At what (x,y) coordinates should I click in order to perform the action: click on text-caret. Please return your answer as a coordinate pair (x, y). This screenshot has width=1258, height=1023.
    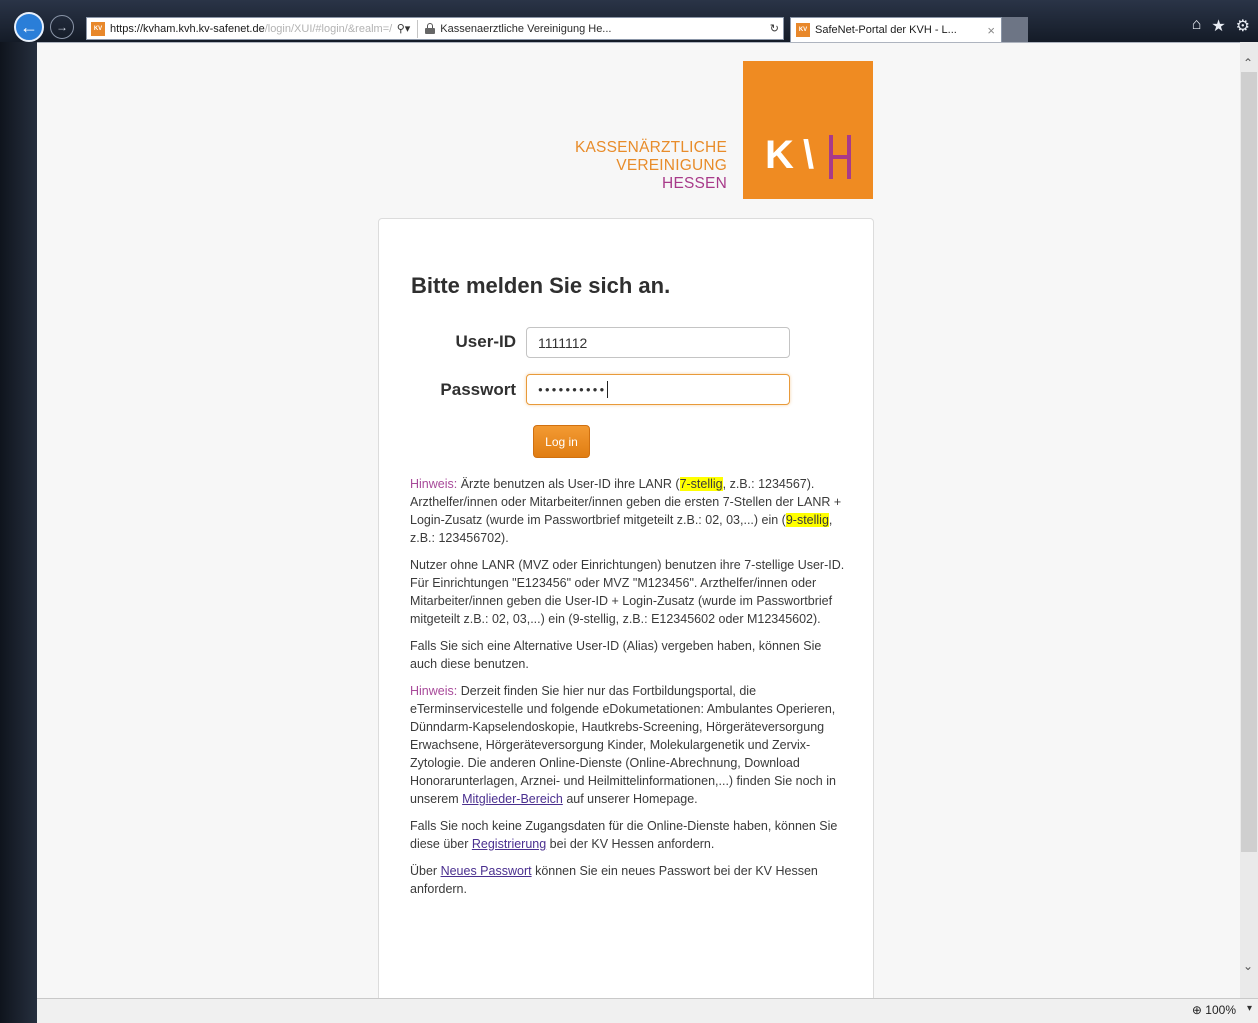
    Looking at the image, I should click on (608, 389).